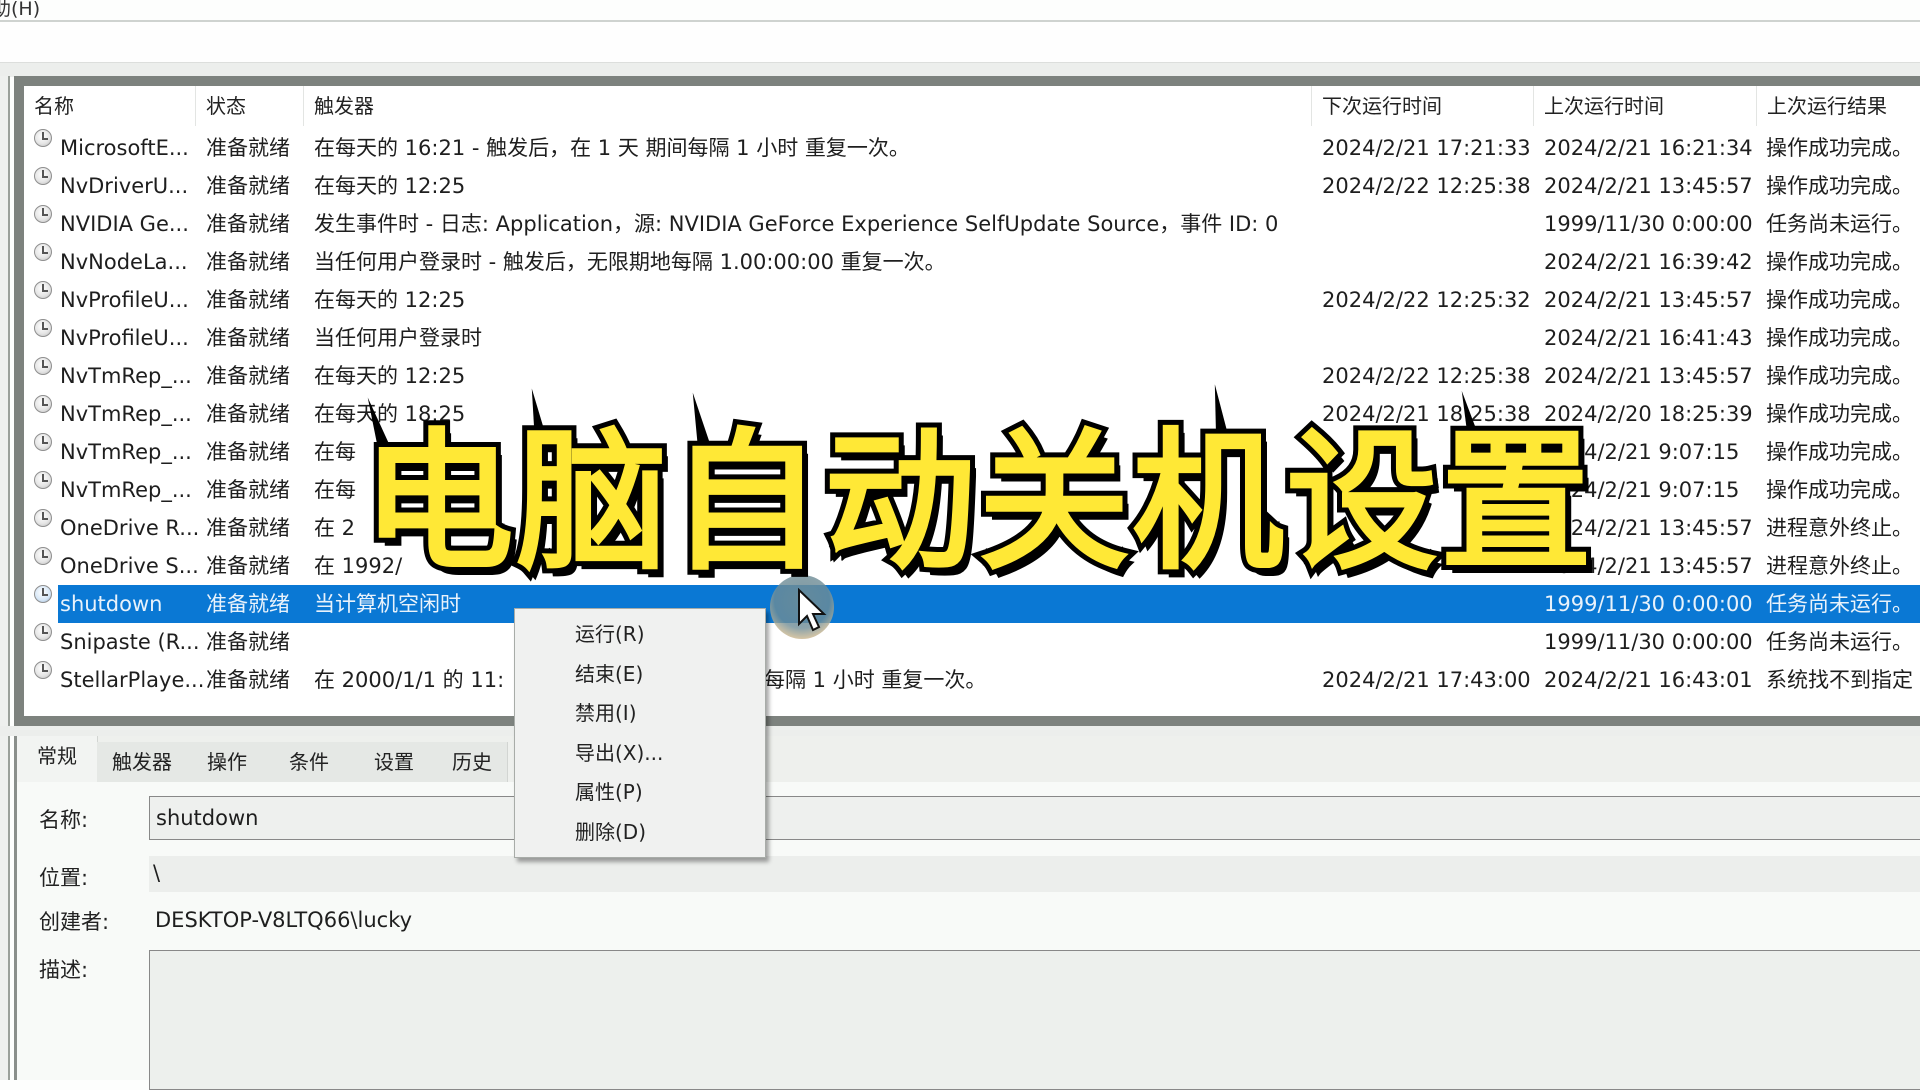 The image size is (1920, 1090). Describe the element at coordinates (808, 106) in the screenshot. I see `column-header: 触发器` at that location.